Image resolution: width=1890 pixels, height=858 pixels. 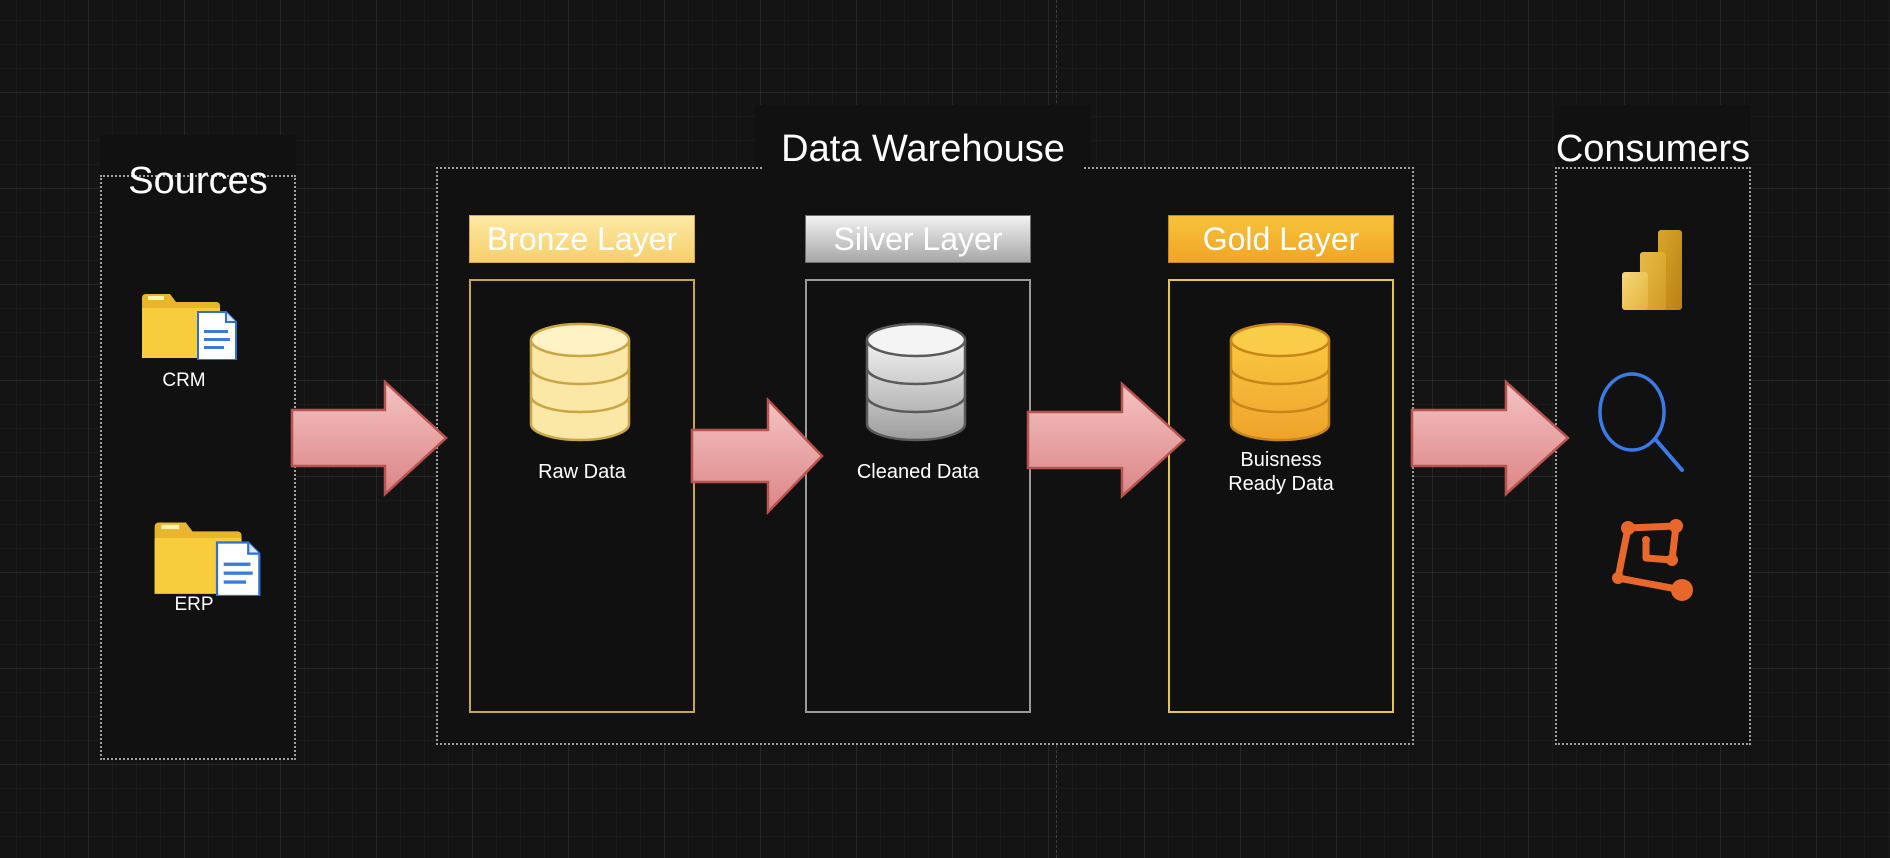 I want to click on arrow-silver-to-gold, so click(x=1106, y=440).